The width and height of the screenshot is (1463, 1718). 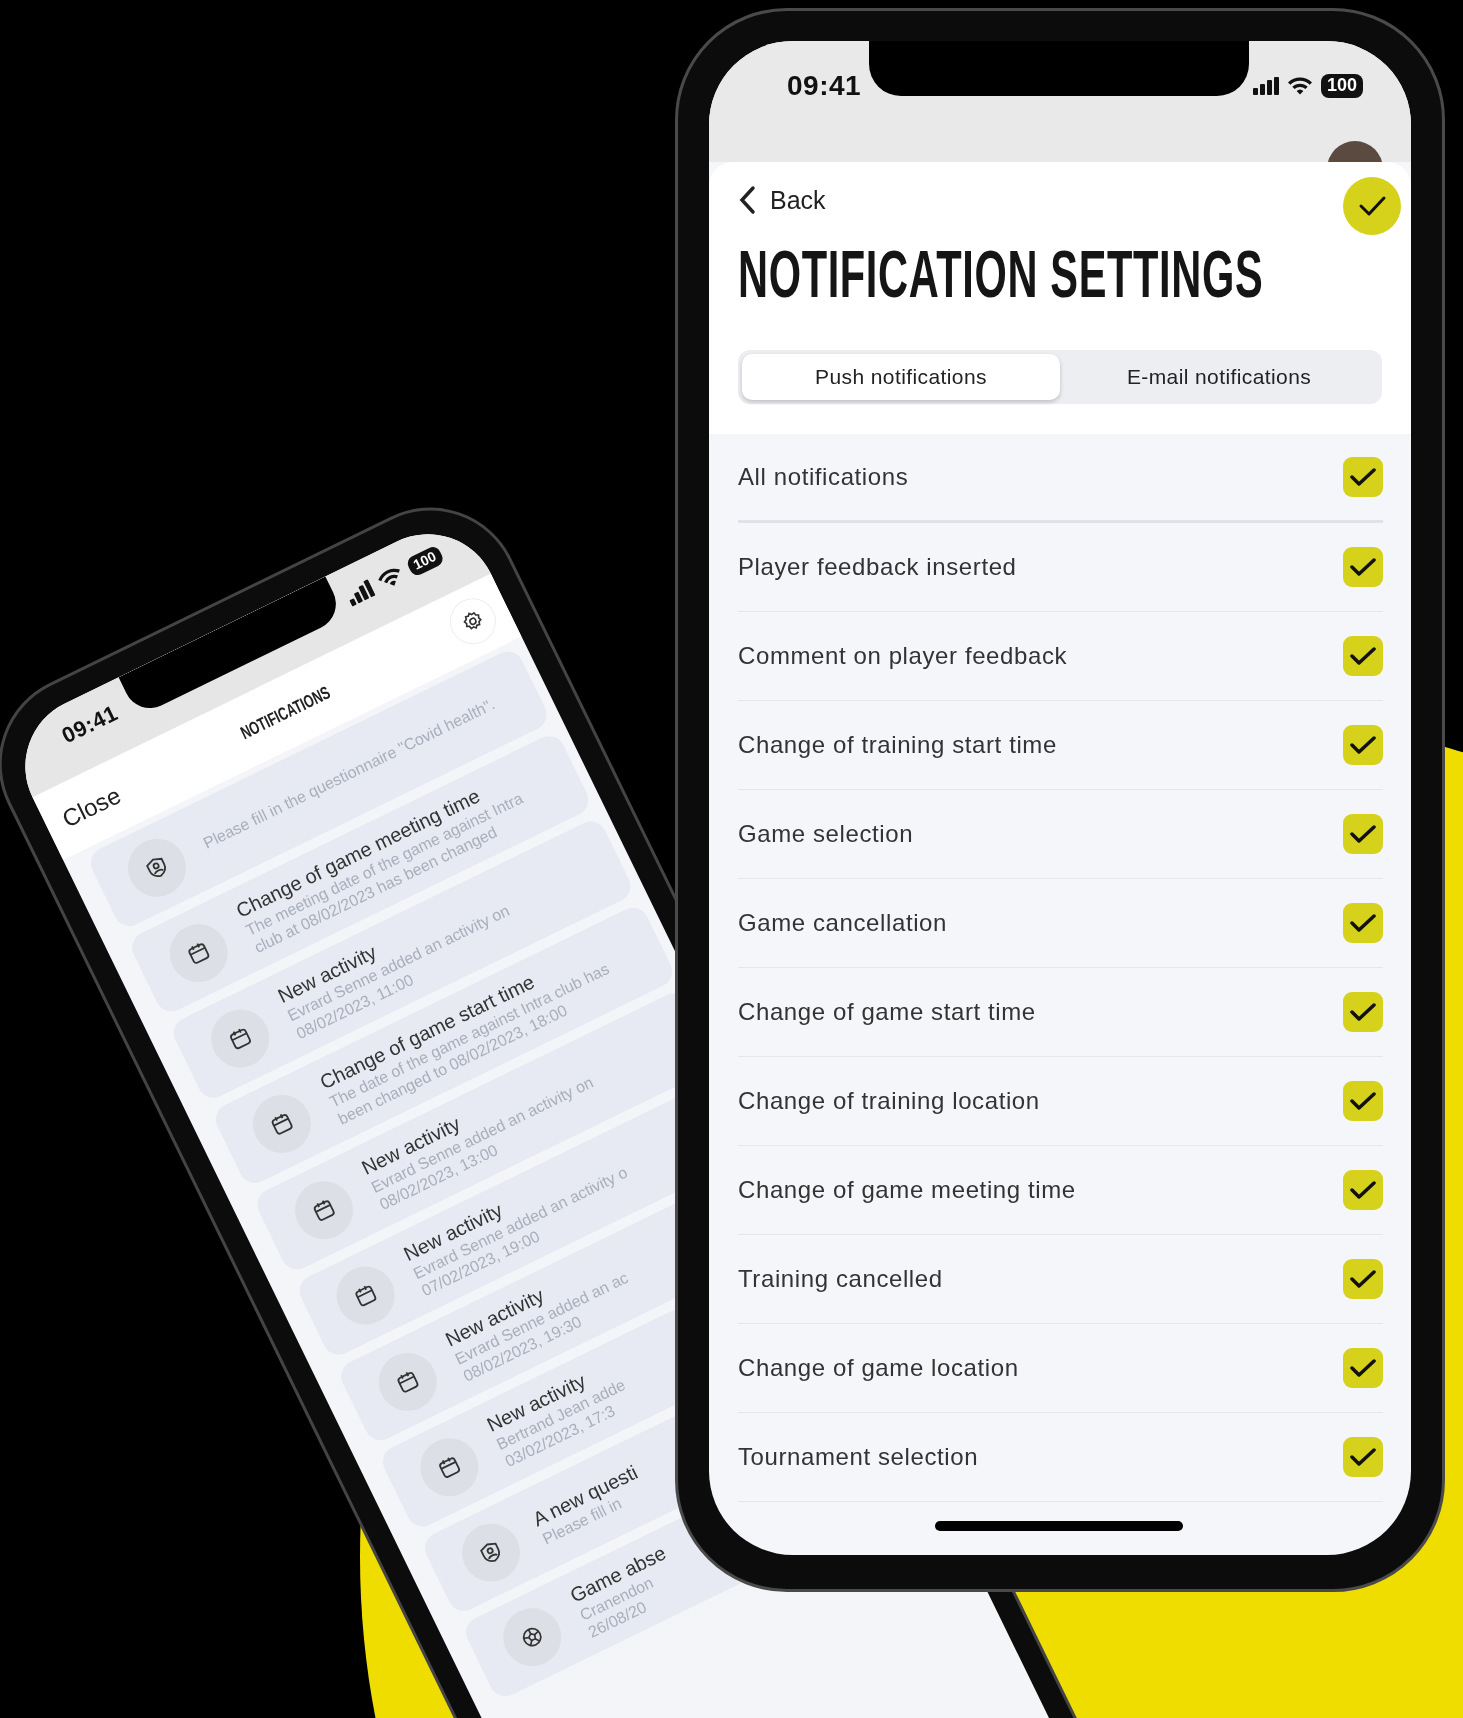 What do you see at coordinates (907, 1190) in the screenshot?
I see `setting-label: Change of game meeting time` at bounding box center [907, 1190].